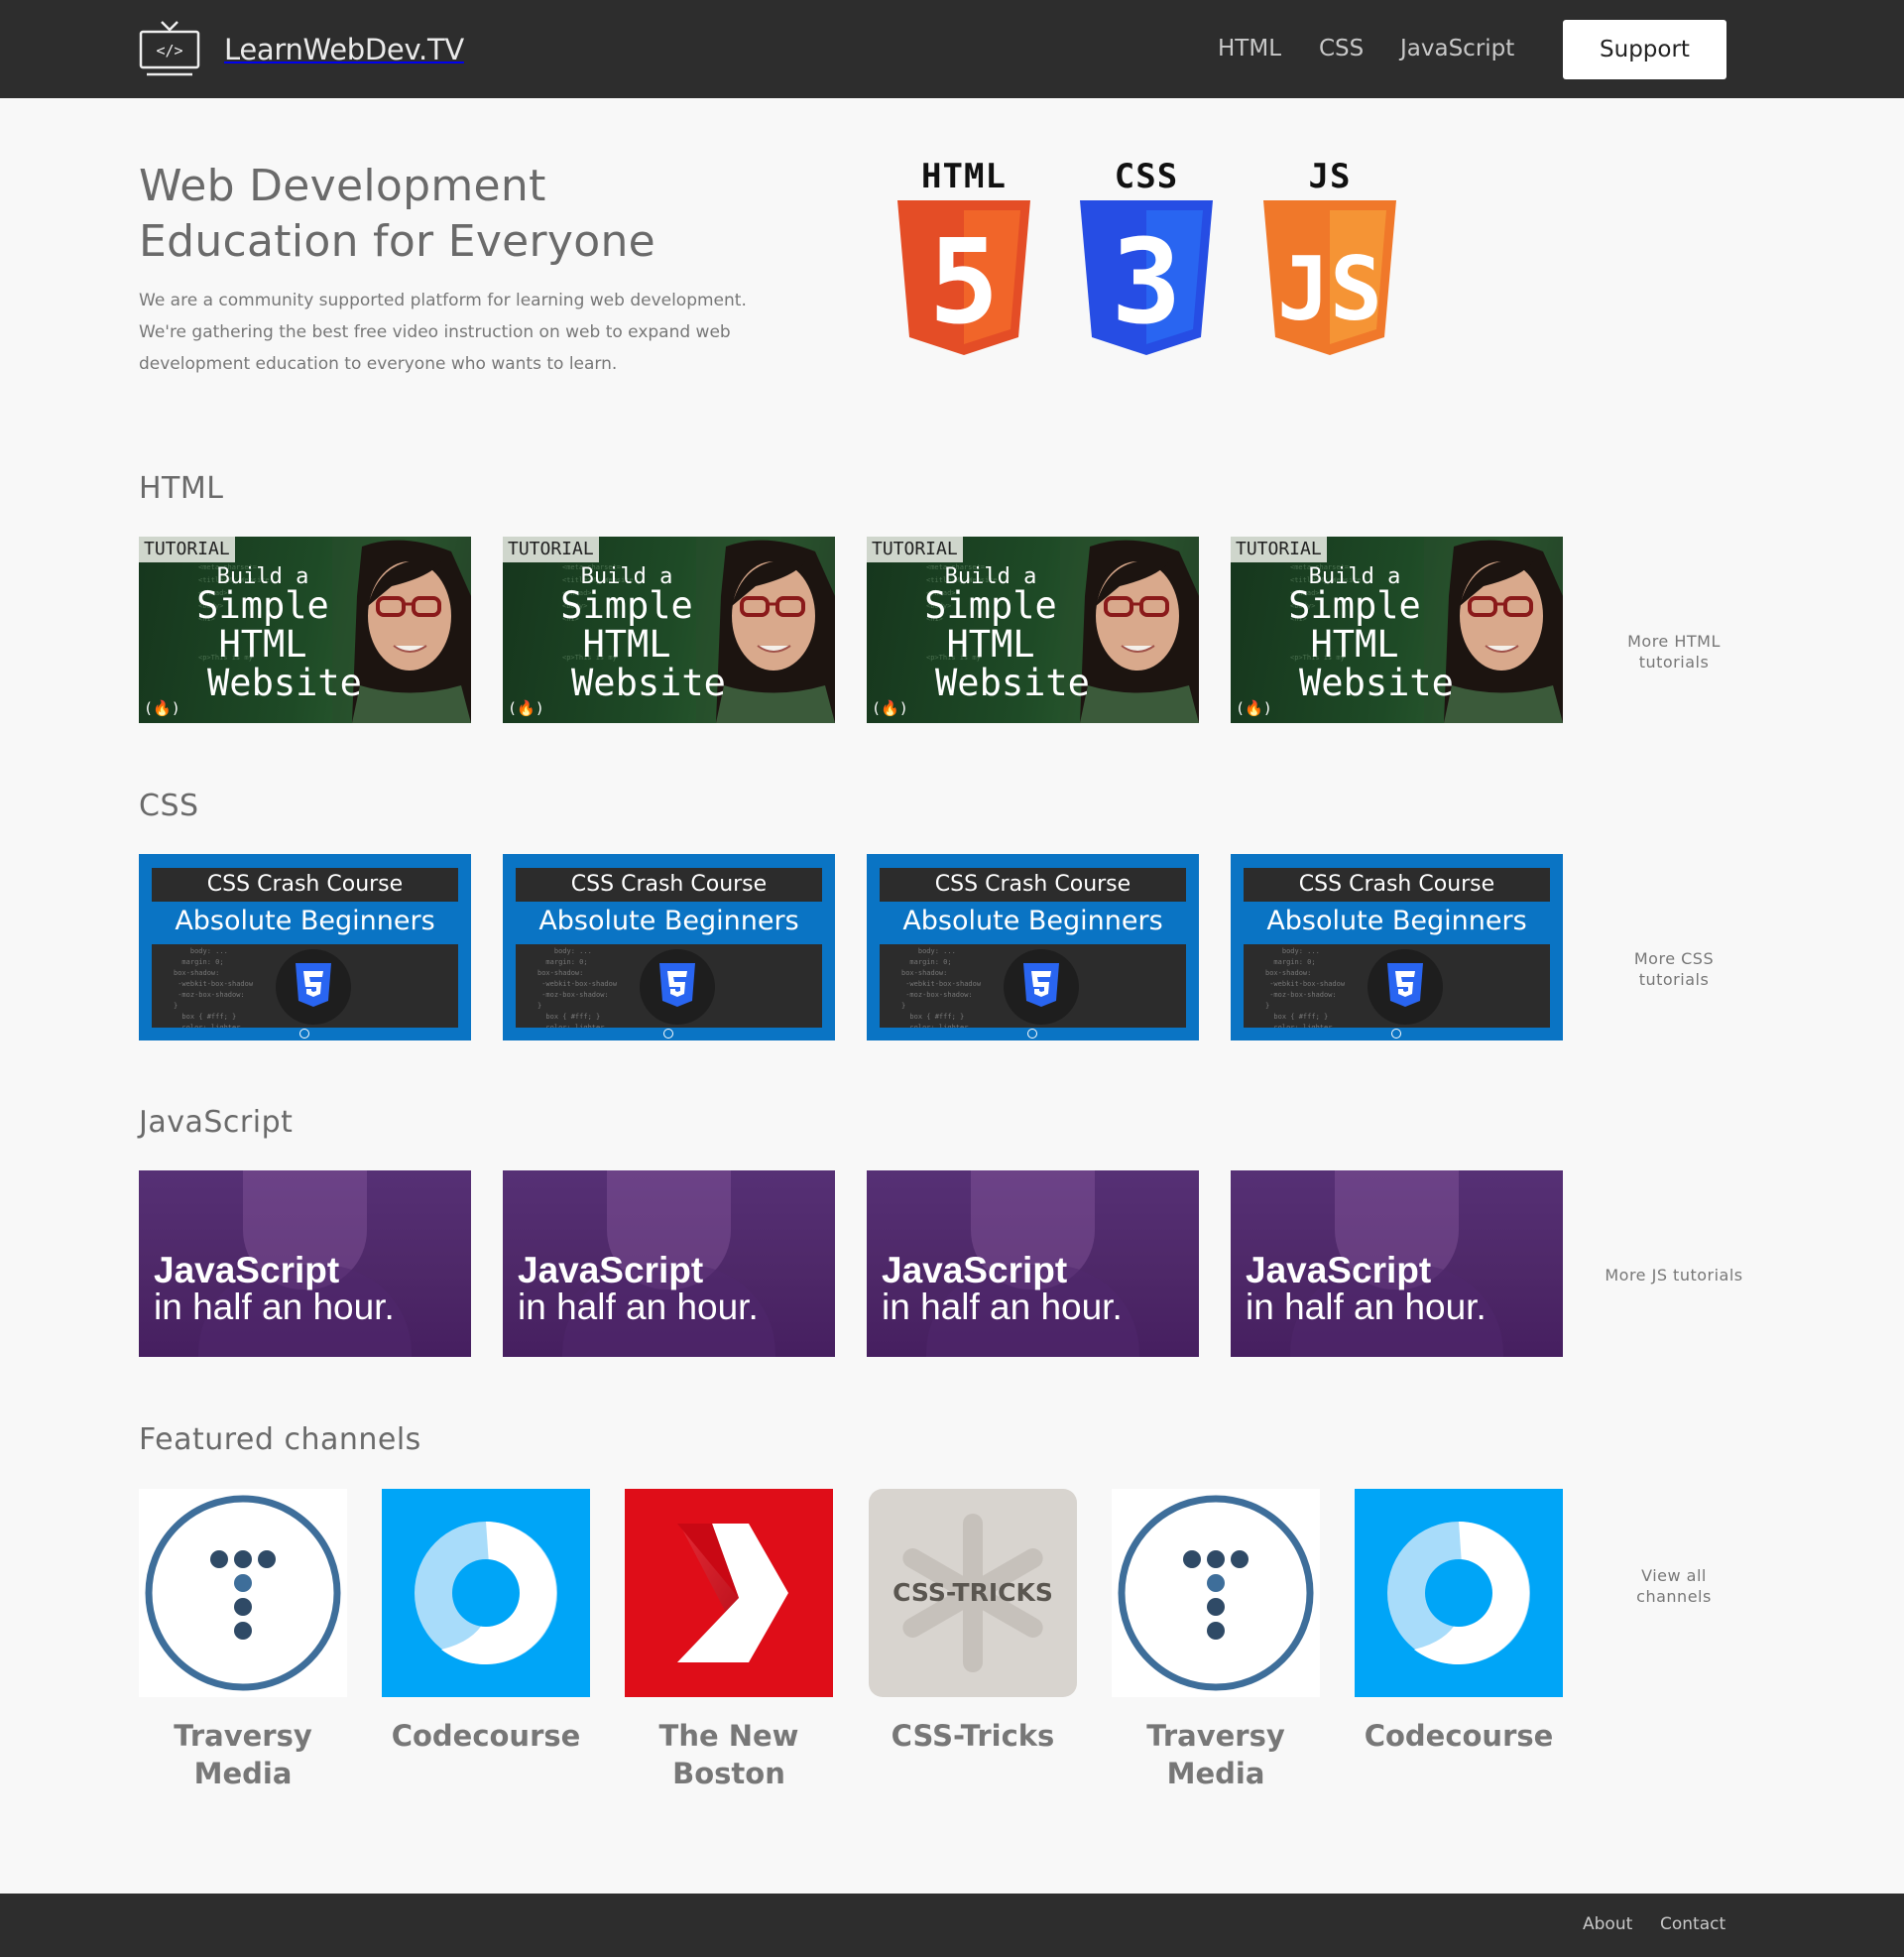 Image resolution: width=1904 pixels, height=1957 pixels. What do you see at coordinates (1329, 289) in the screenshot?
I see `js-shield-label: JS` at bounding box center [1329, 289].